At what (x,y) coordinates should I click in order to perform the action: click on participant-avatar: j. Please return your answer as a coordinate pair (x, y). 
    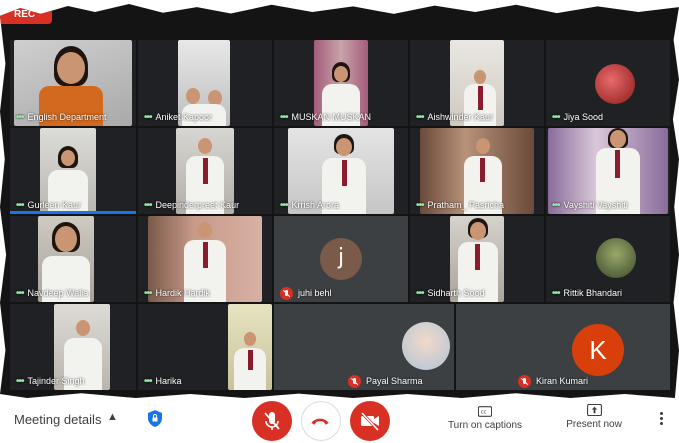
    Looking at the image, I should click on (341, 259).